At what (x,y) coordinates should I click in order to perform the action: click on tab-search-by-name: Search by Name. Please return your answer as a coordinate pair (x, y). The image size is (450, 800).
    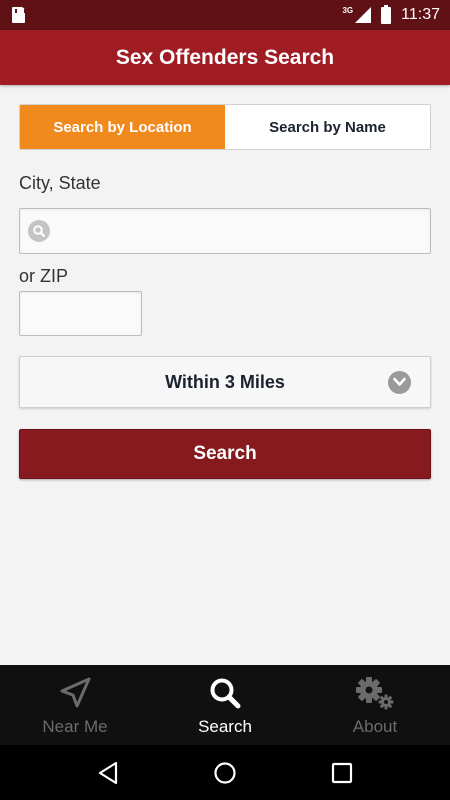
    Looking at the image, I should click on (327, 127).